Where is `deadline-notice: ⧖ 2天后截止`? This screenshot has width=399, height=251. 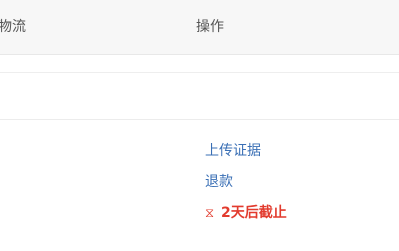
deadline-notice: ⧖ 2天后截止 is located at coordinates (246, 213).